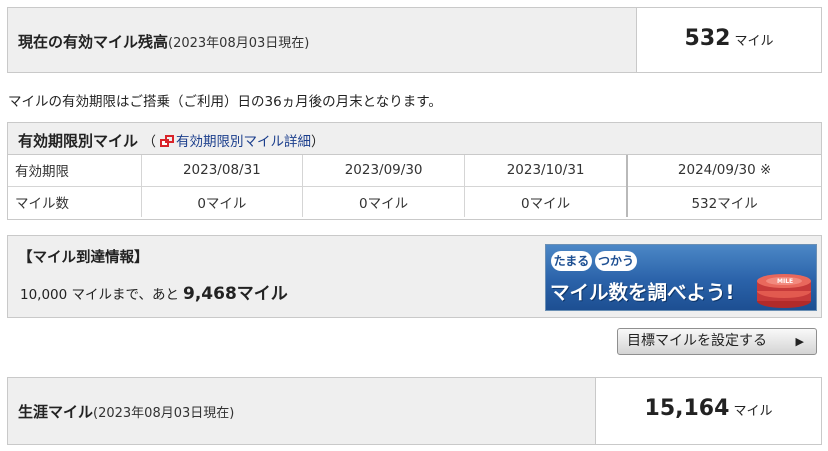 The height and width of the screenshot is (451, 828). What do you see at coordinates (149, 142) in the screenshot?
I see `paren-open: （` at bounding box center [149, 142].